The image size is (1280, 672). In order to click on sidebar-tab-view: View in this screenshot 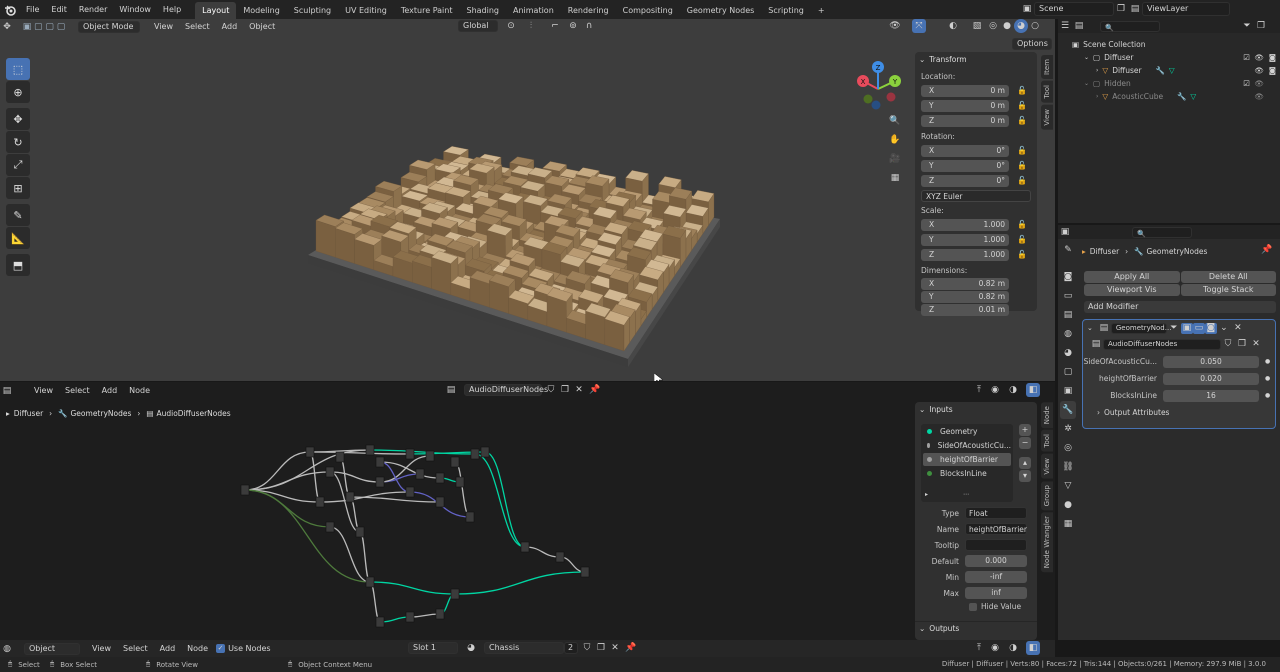, I will do `click(1047, 117)`.